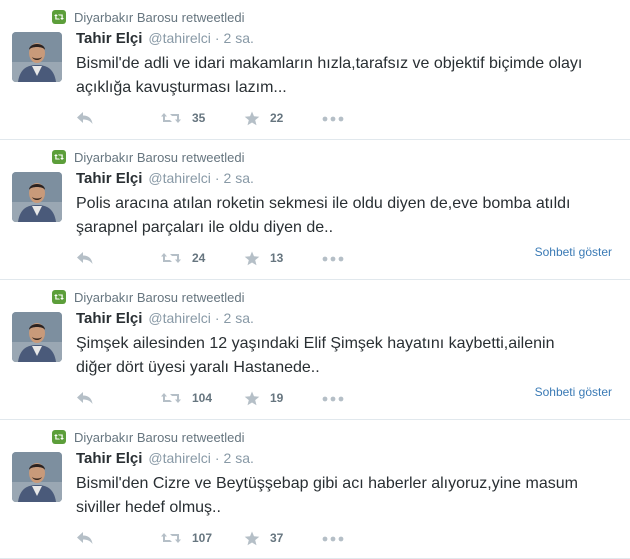  Describe the element at coordinates (277, 118) in the screenshot. I see `favorite-count: 22` at that location.